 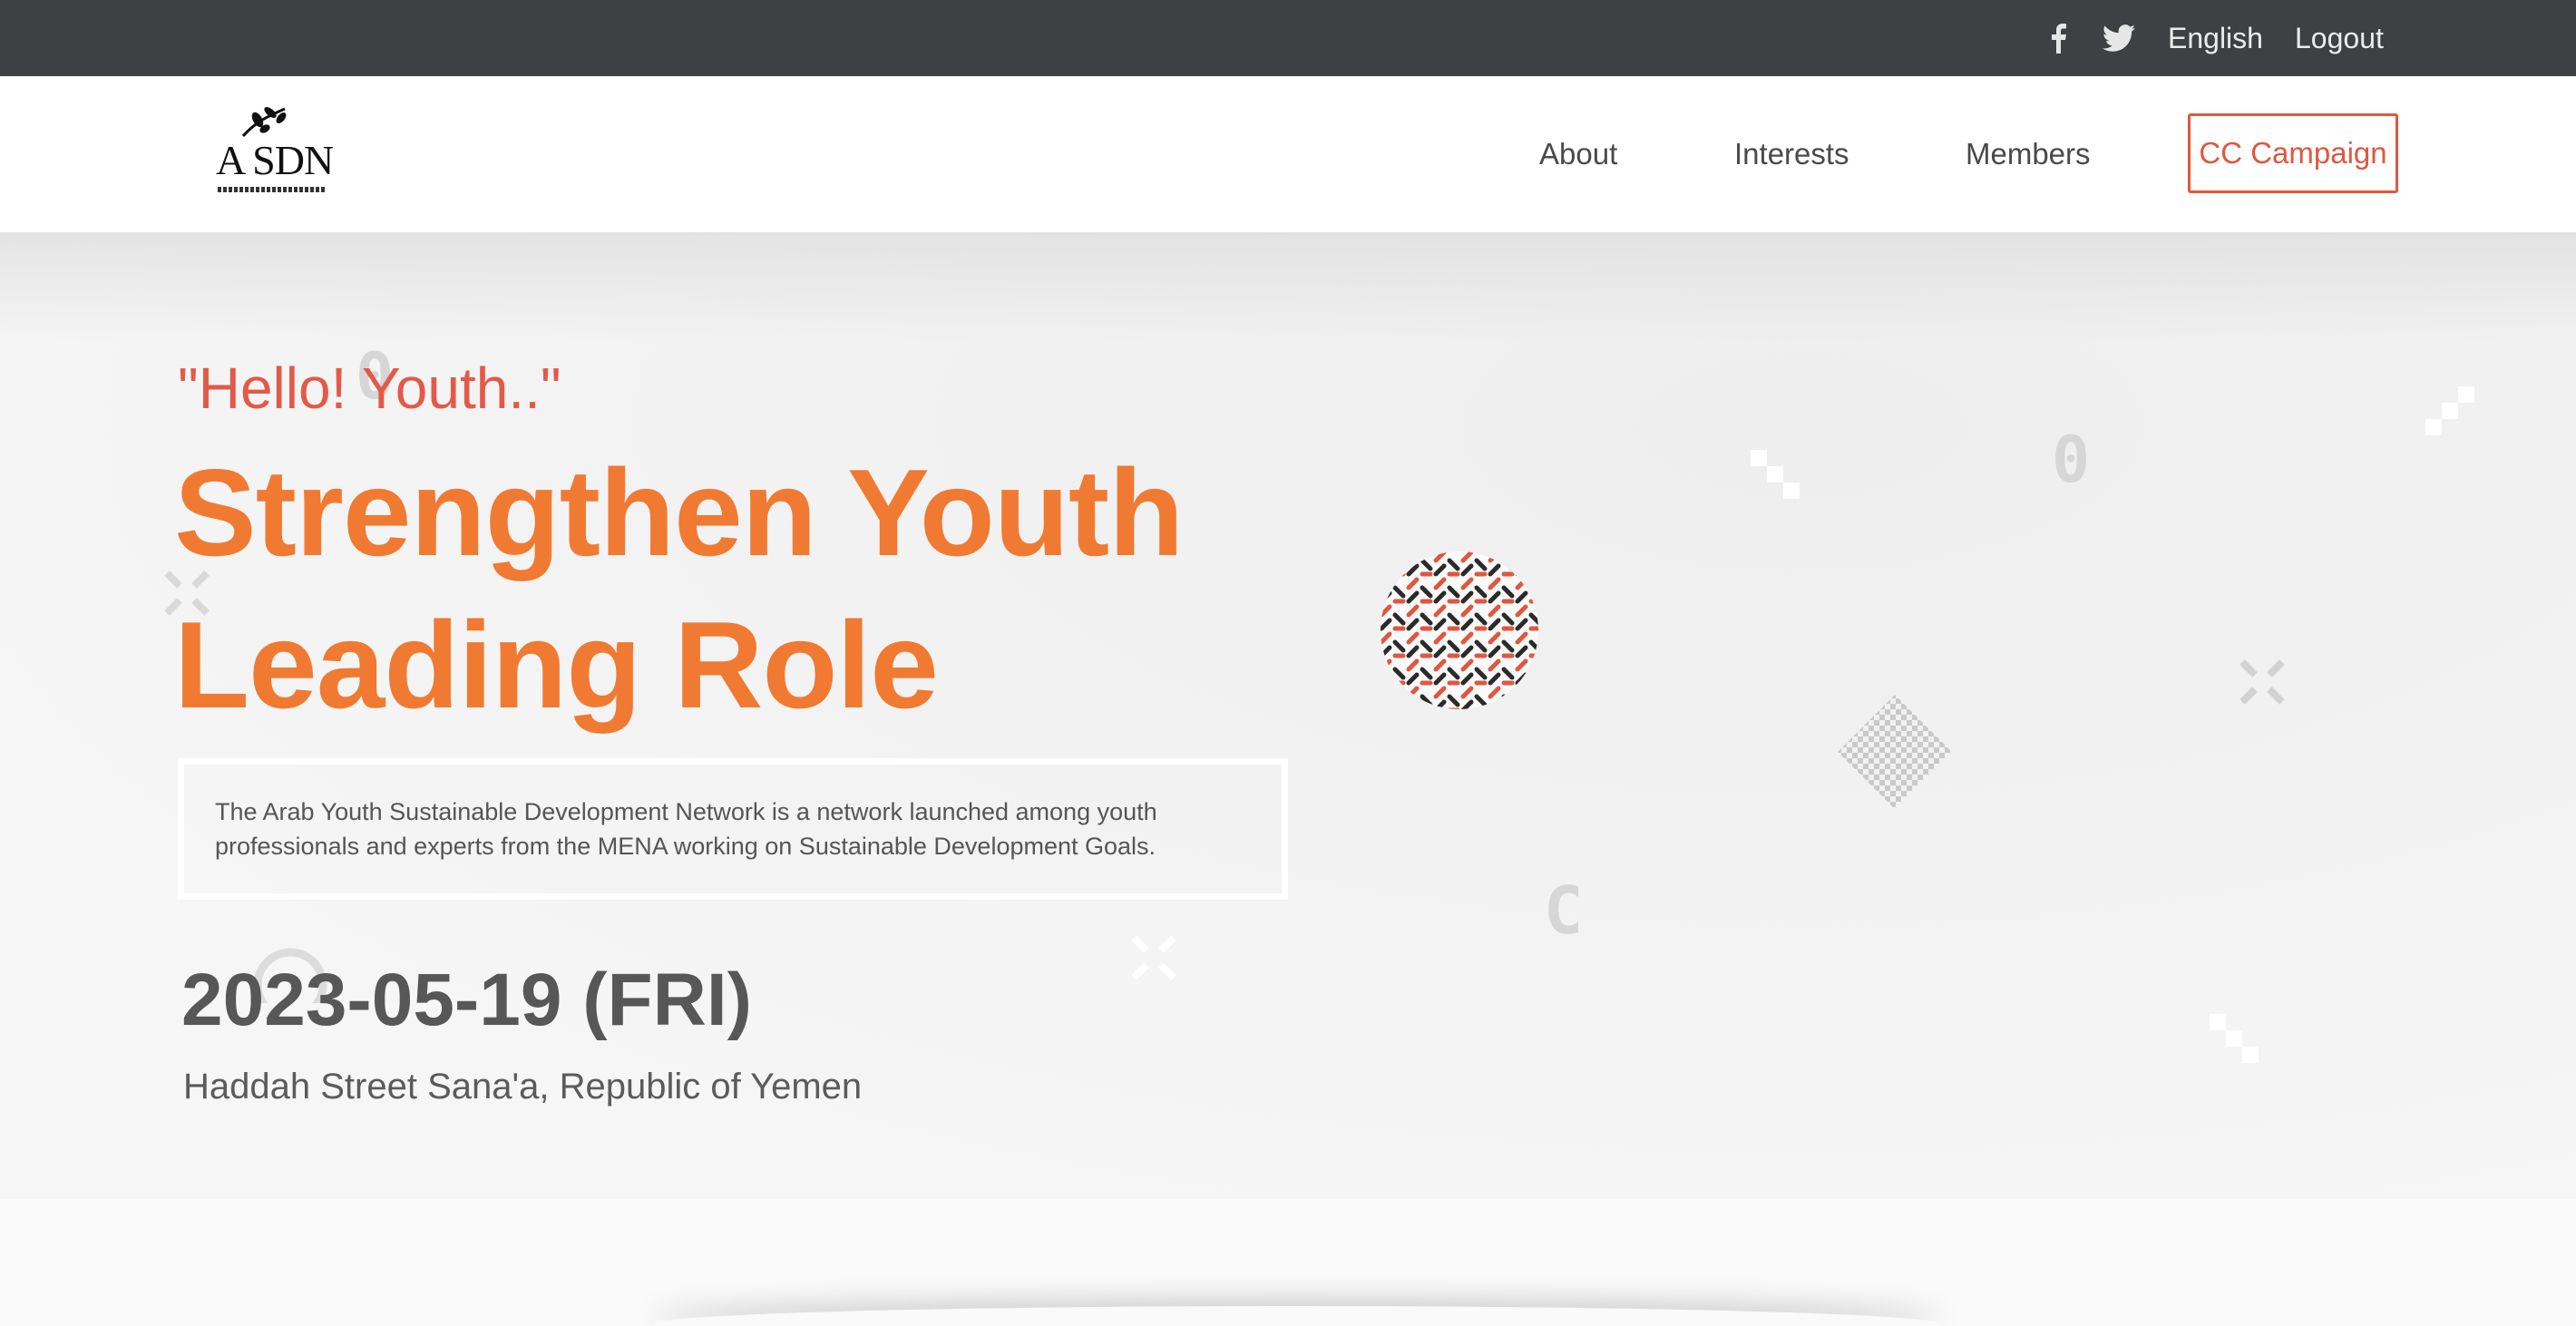 I want to click on hero-headline-line2: Leading Role, so click(x=556, y=665).